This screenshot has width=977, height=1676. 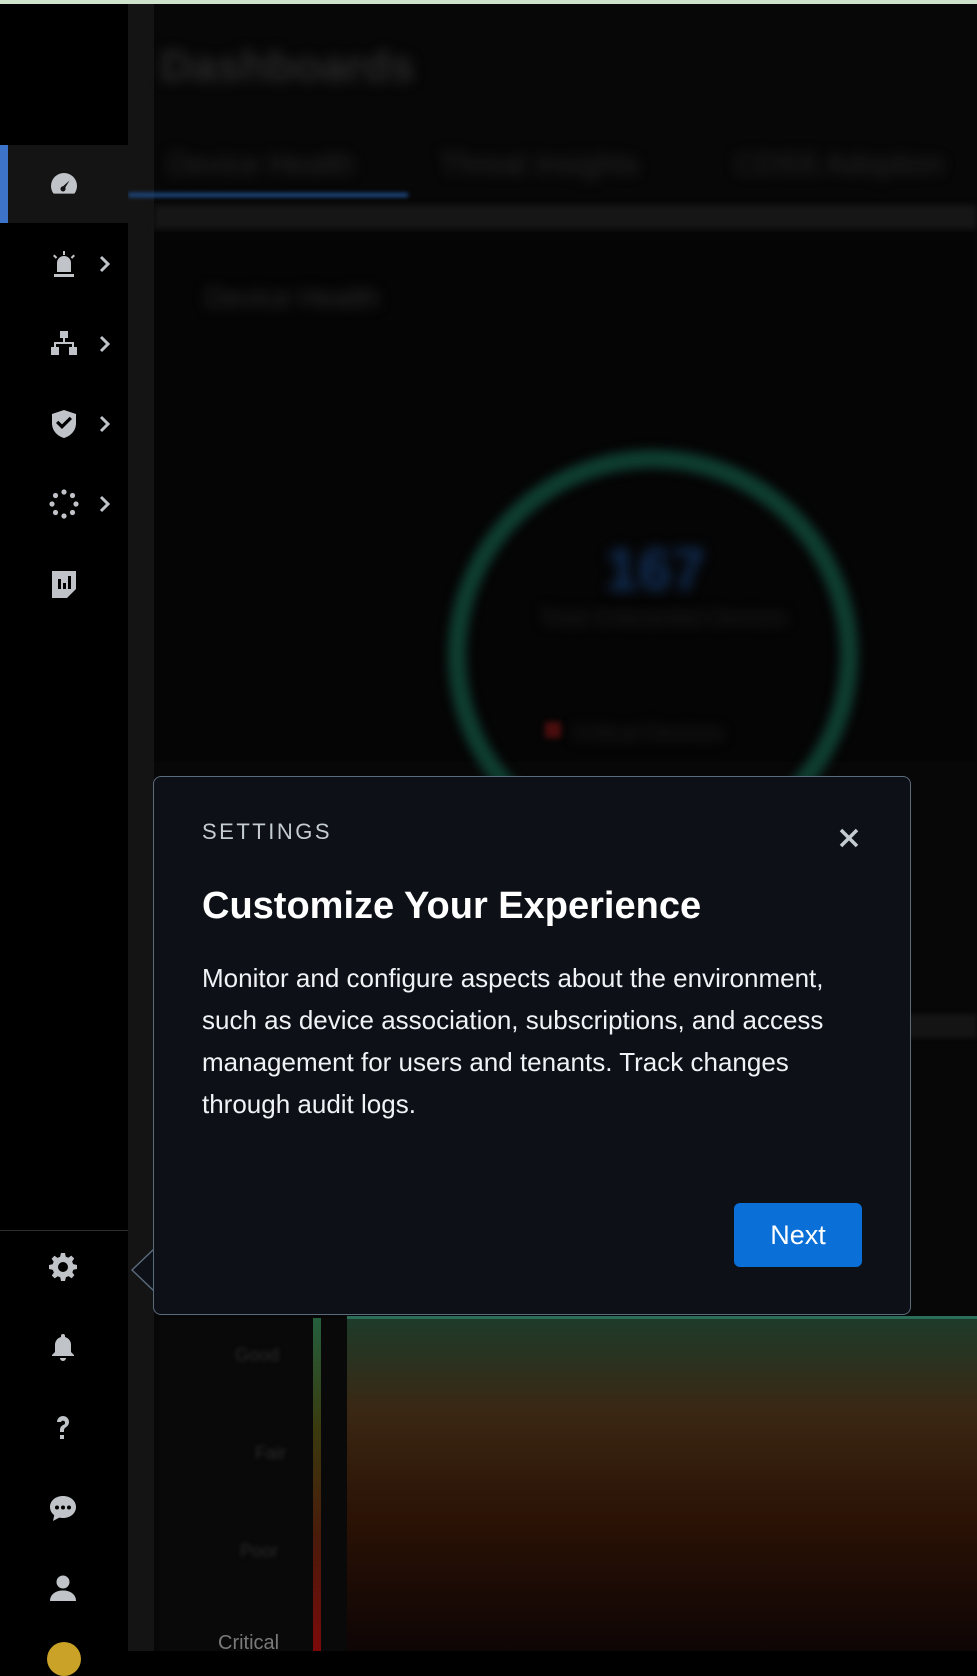 I want to click on popover-pointer-fill, so click(x=144, y=1270).